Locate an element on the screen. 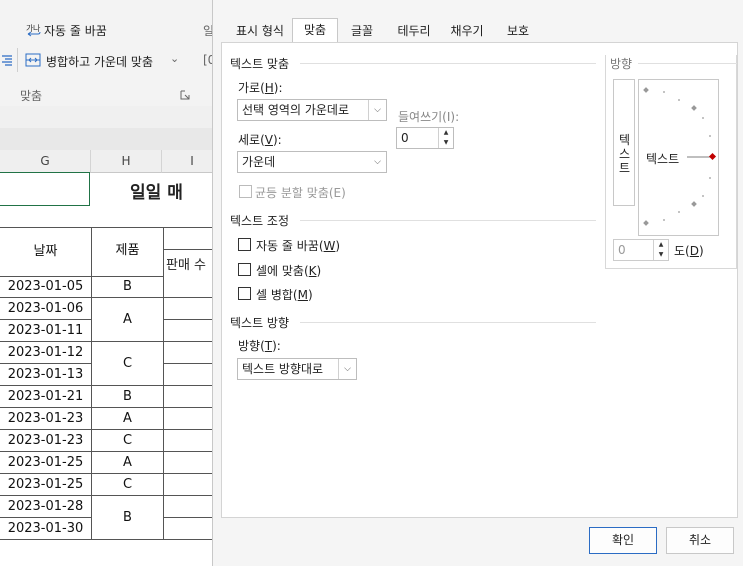 The width and height of the screenshot is (743, 566). tab-border: 테두리 is located at coordinates (414, 31).